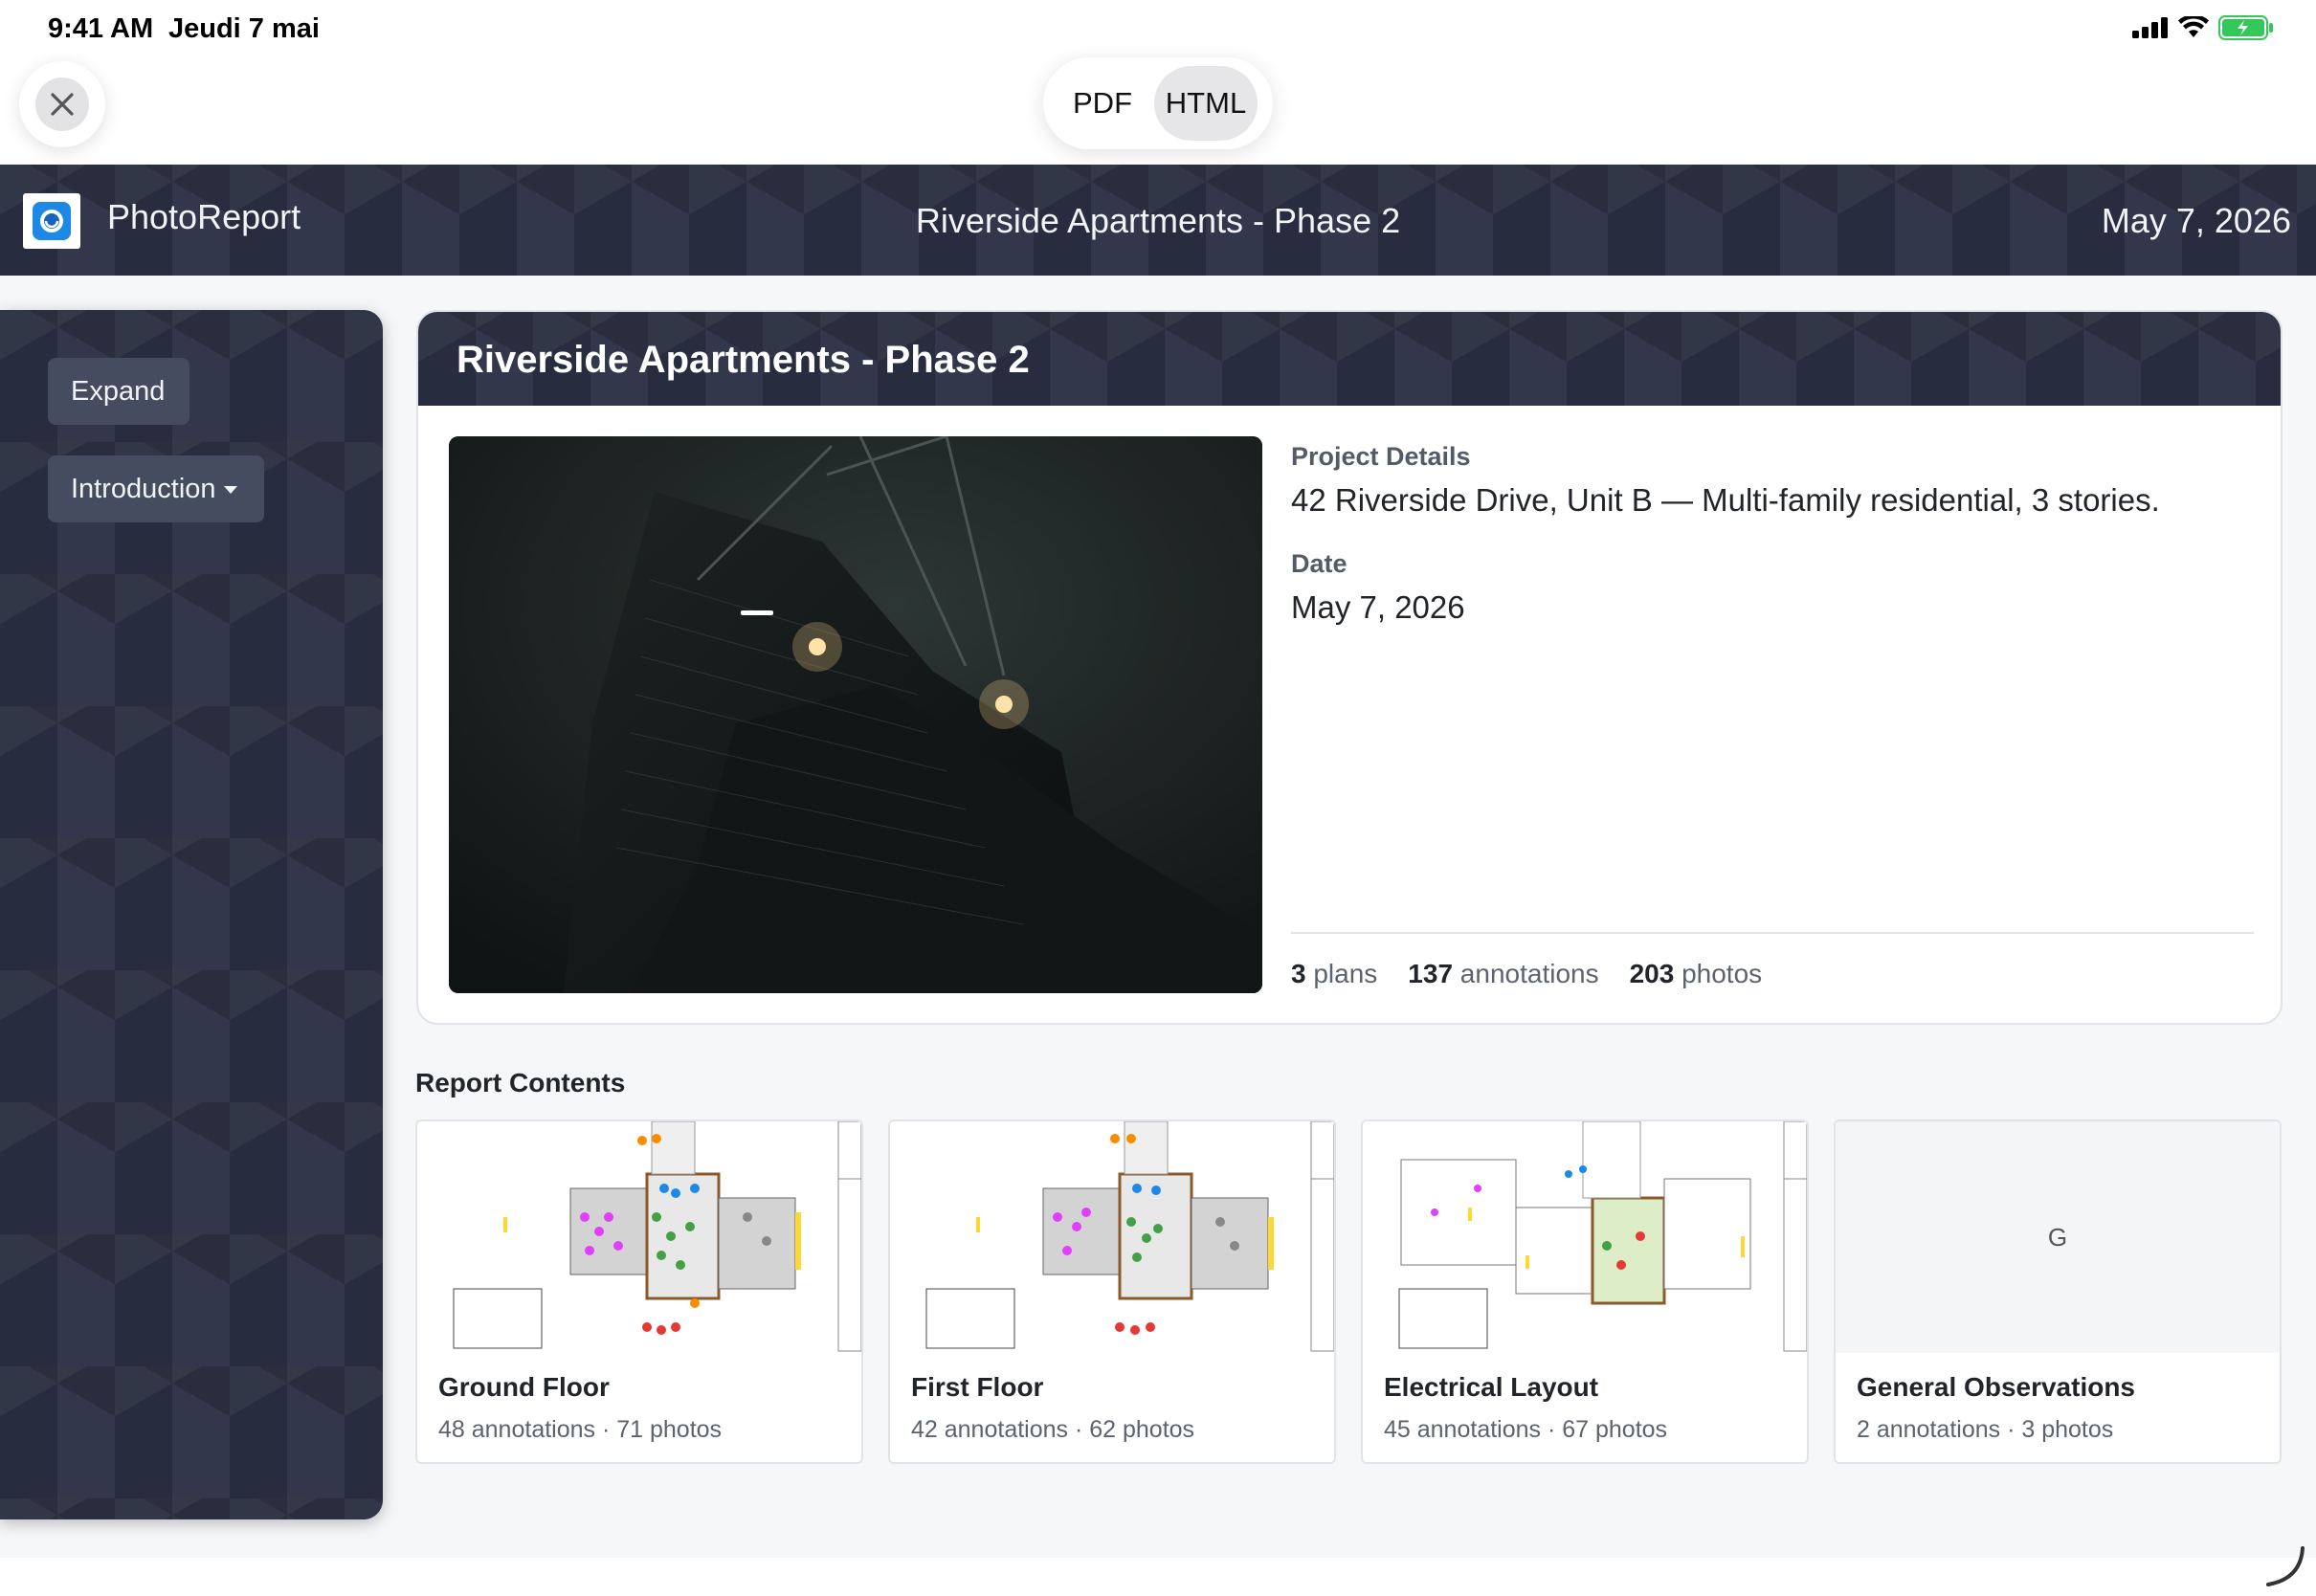 The image size is (2316, 1596). Describe the element at coordinates (1526, 1430) in the screenshot. I see `plan-meta: 45 annotations · 67 photos` at that location.